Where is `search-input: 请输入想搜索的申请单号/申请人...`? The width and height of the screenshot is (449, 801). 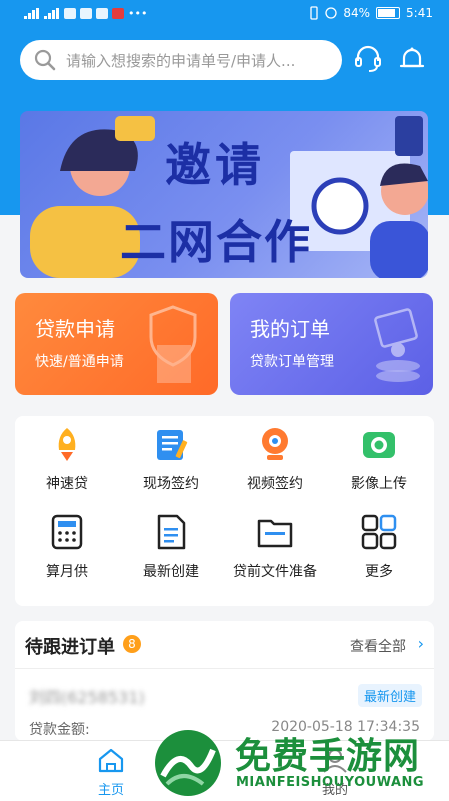
search-input: 请输入想搜索的申请单号/申请人... is located at coordinates (181, 60).